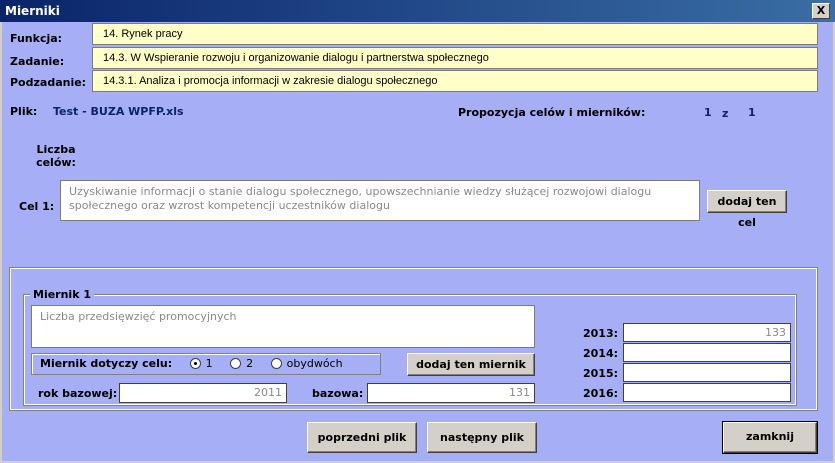  What do you see at coordinates (482, 437) in the screenshot?
I see `next-file-button: następny plik` at bounding box center [482, 437].